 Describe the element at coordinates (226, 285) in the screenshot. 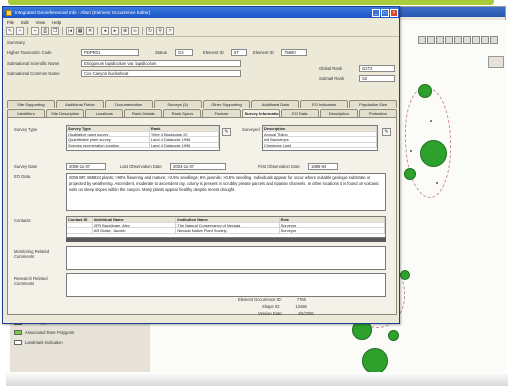

I see `research-comments-field` at that location.